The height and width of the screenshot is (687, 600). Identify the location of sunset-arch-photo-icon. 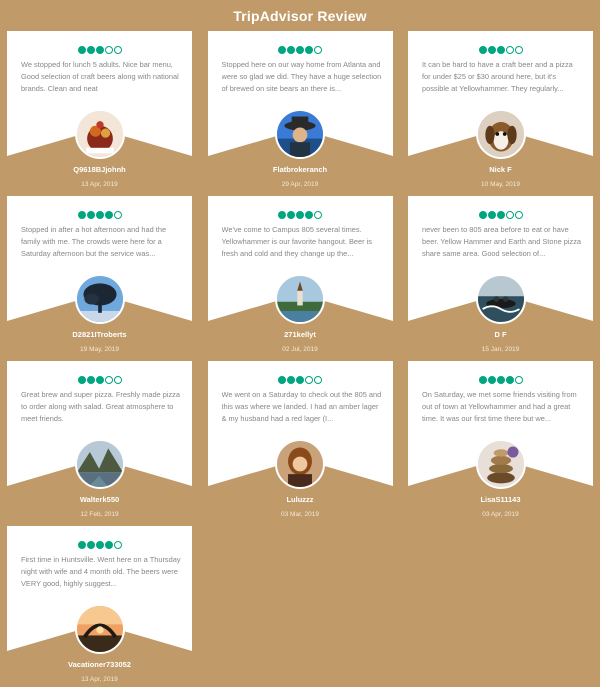
(99, 629).